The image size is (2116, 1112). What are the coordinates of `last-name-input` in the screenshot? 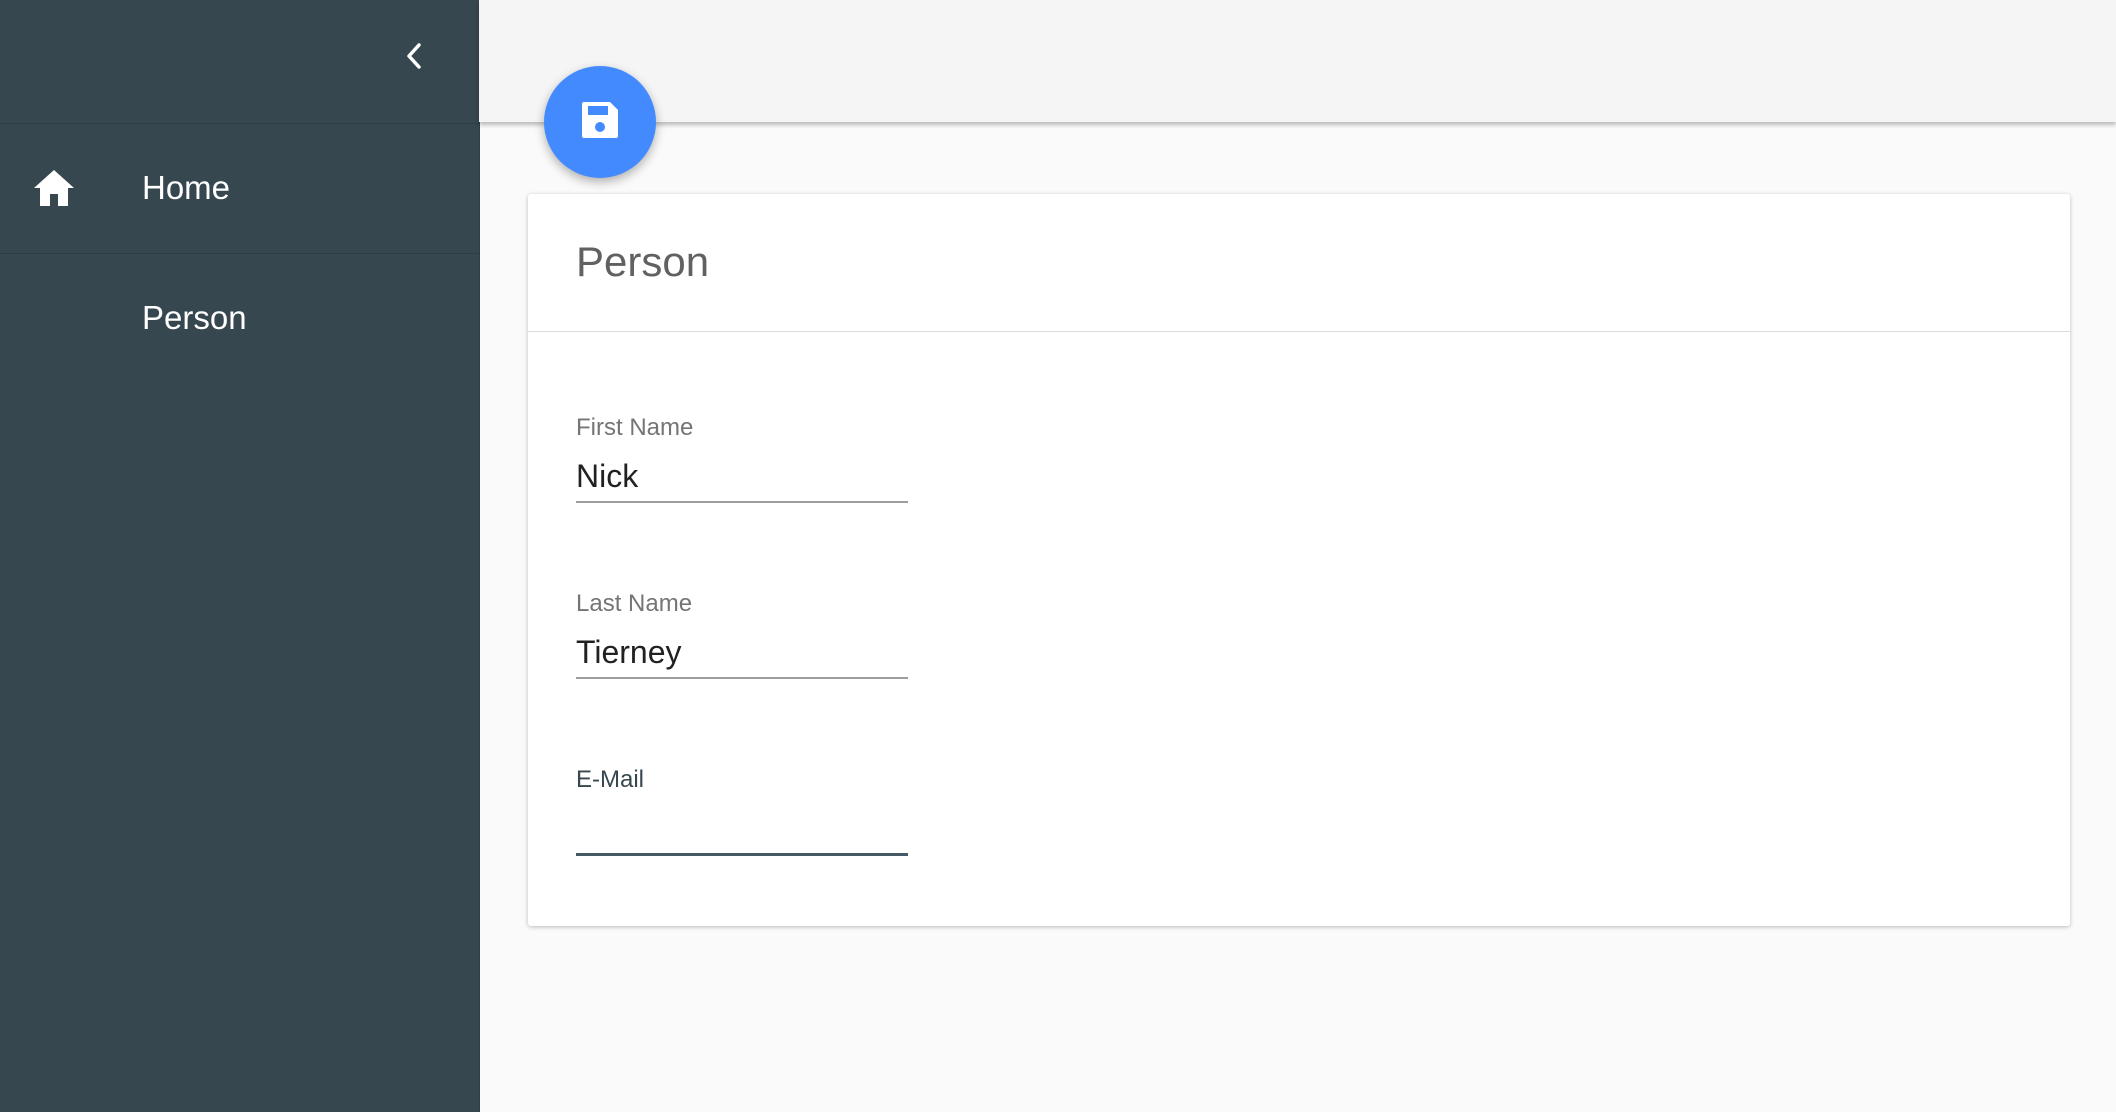 It's located at (742, 653).